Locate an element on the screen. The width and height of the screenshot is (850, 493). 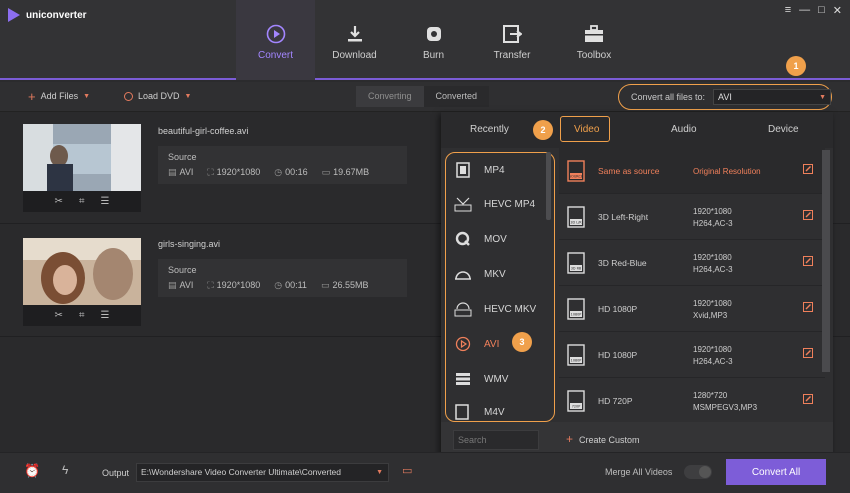
hd-file-icon: 720P is located at coordinates (576, 401).